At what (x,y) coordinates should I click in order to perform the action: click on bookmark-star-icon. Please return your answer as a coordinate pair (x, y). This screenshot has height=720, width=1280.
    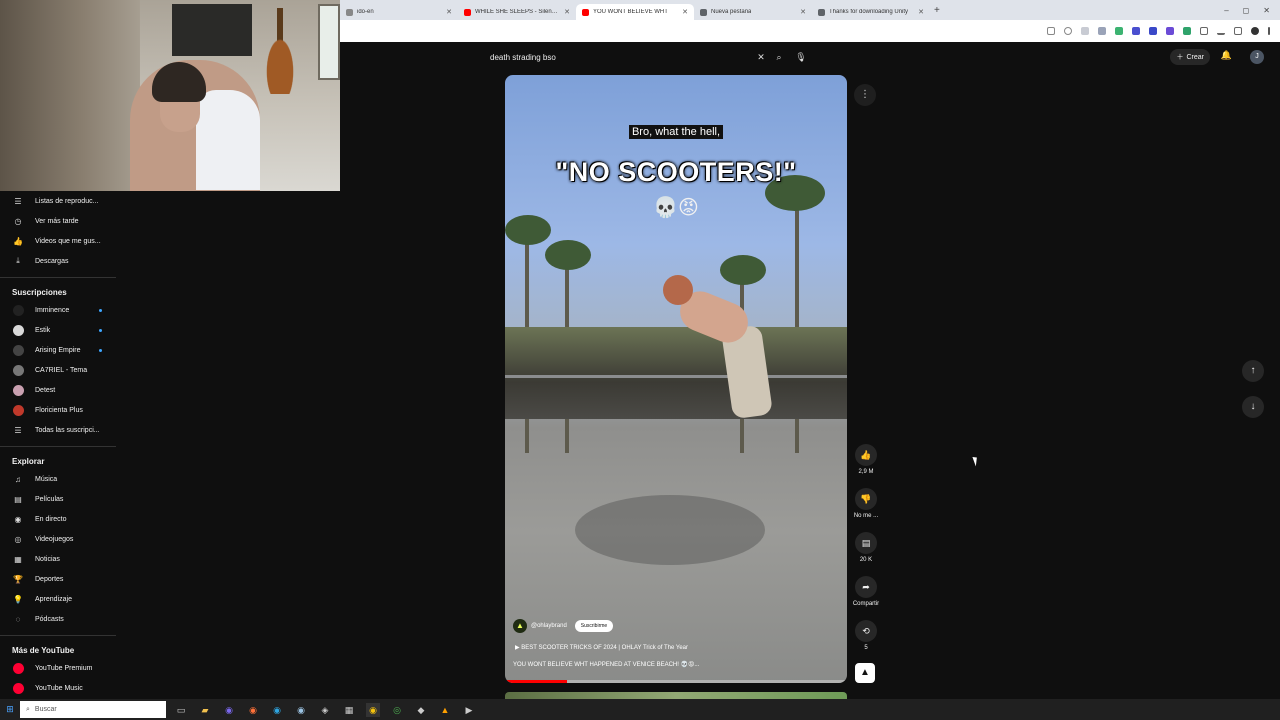
    Looking at the image, I should click on (1068, 31).